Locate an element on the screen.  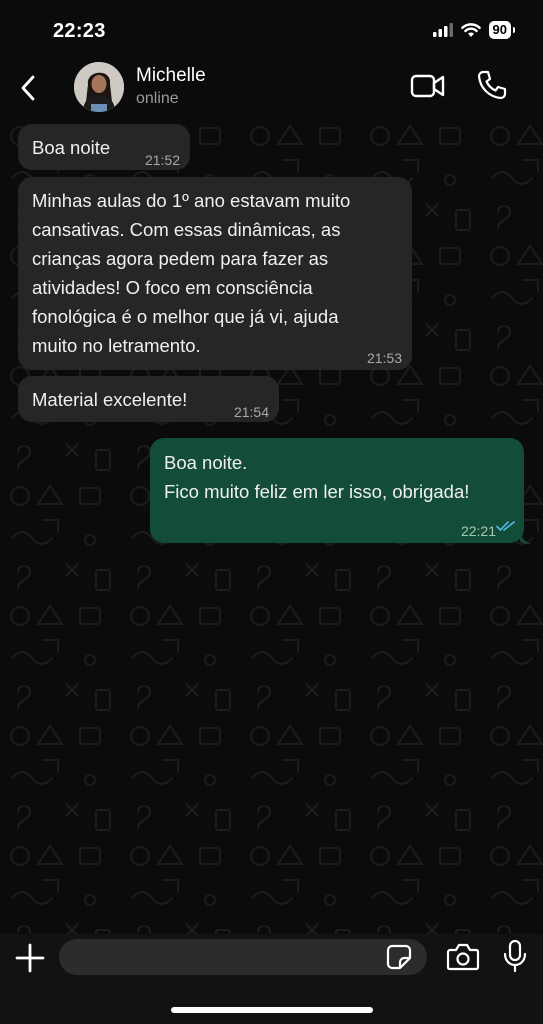
sticker-button is located at coordinates (399, 957).